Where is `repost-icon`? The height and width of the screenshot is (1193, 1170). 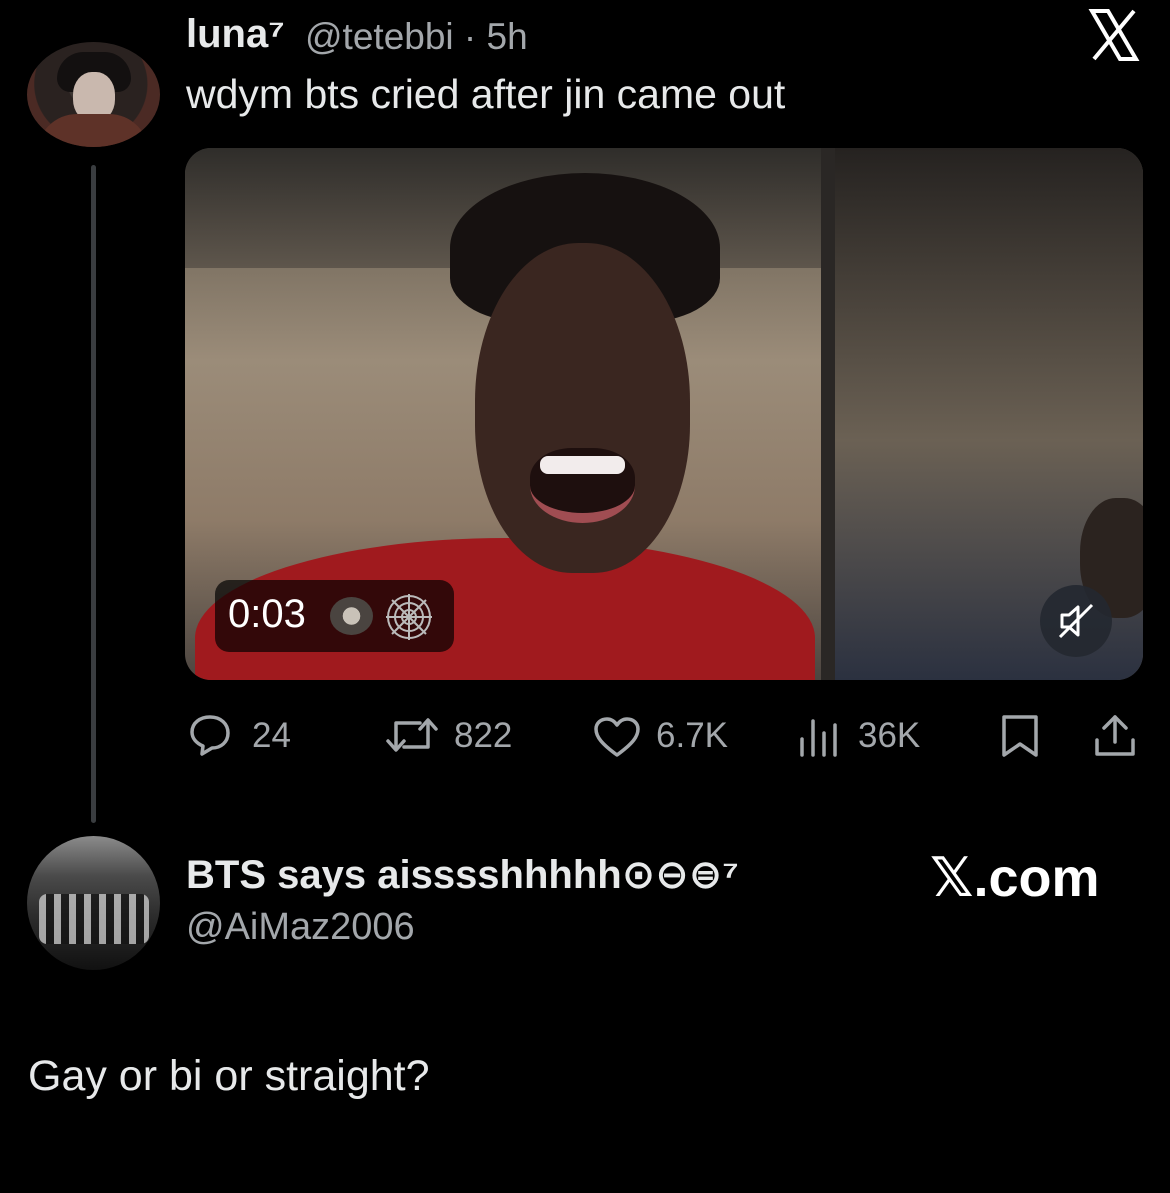
repost-icon is located at coordinates (412, 735).